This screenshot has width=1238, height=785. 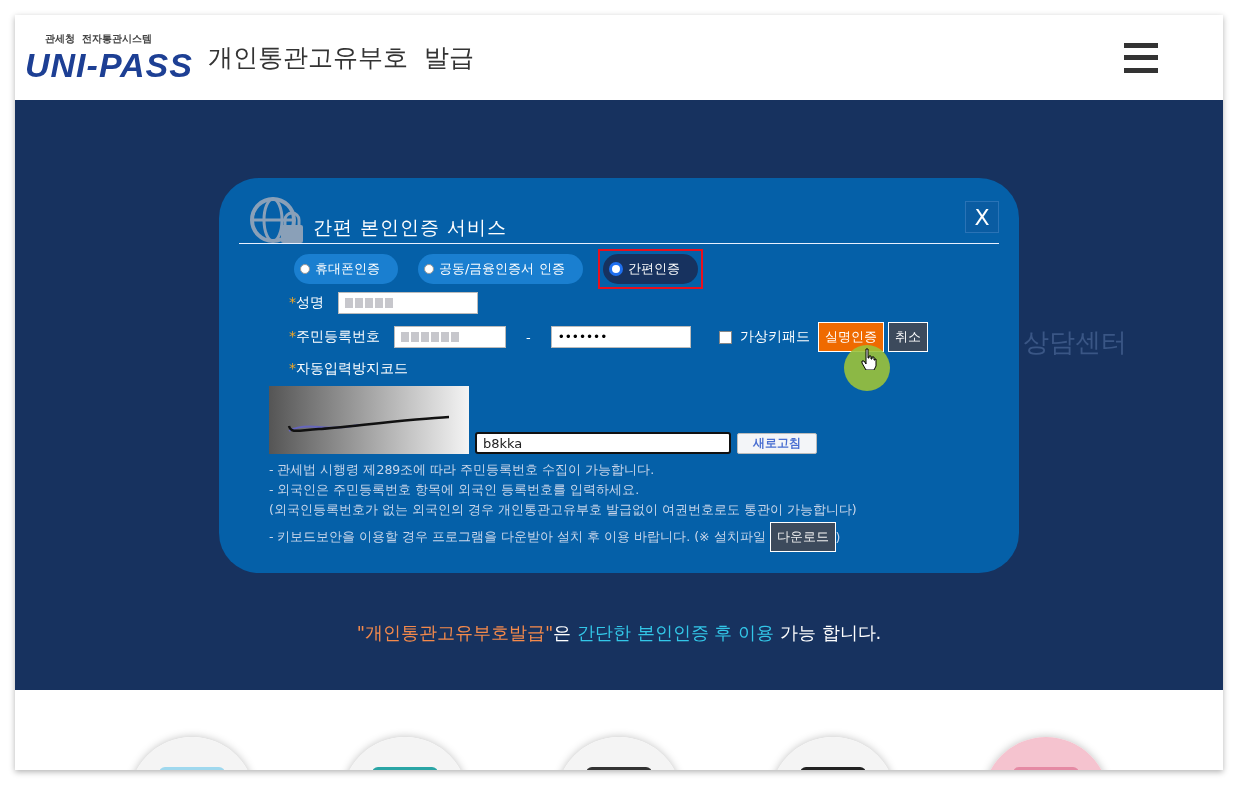 I want to click on note-text: (외국인등록번호가 없는 외국인의 경우 개인통관고유부호 발급없이 여권번호로도 통관이 가능합니다), so click(x=563, y=510).